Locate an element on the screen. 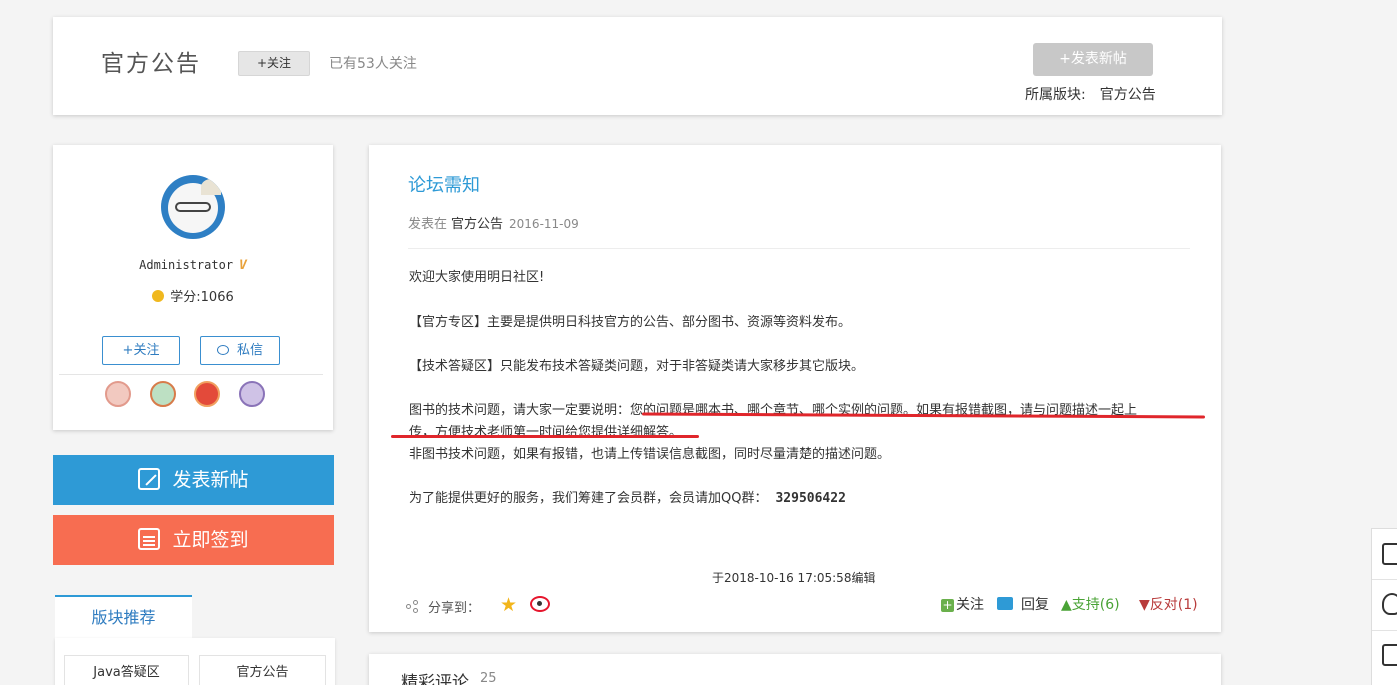 This screenshot has width=1397, height=685. message-icon is located at coordinates (222, 350).